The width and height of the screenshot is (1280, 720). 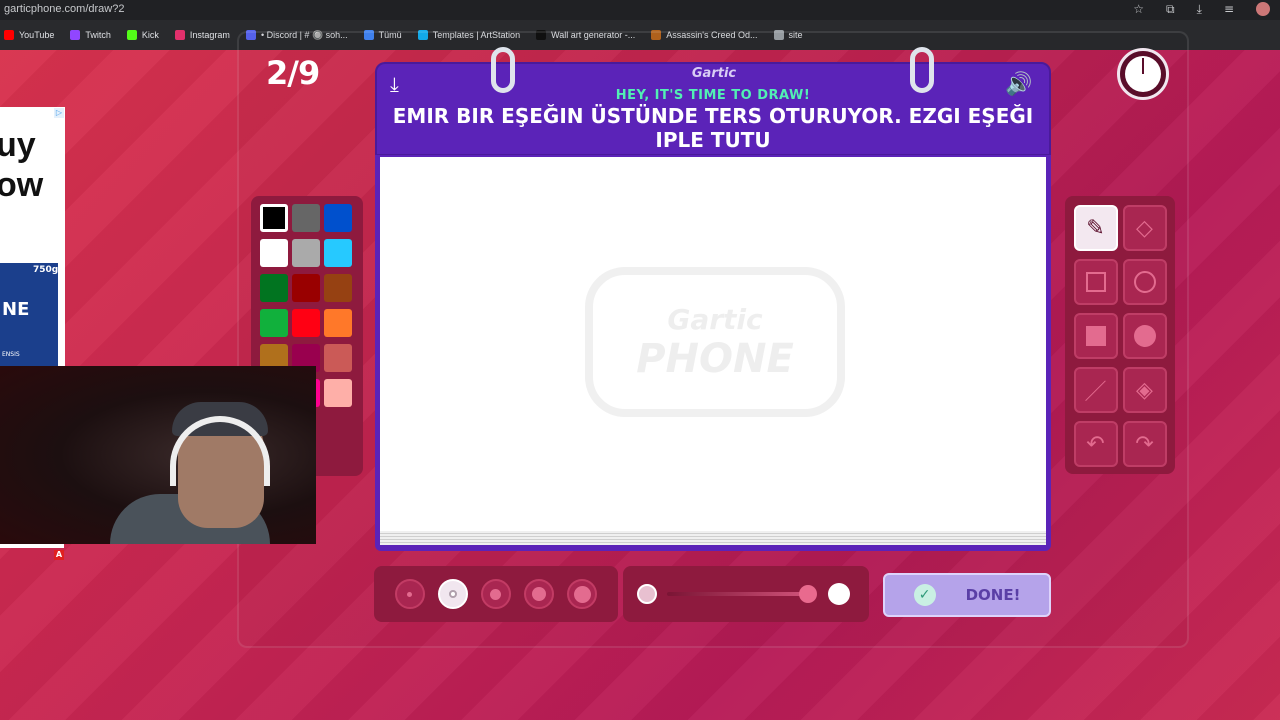 I want to click on downloads-icon: ⤓, so click(x=1199, y=9).